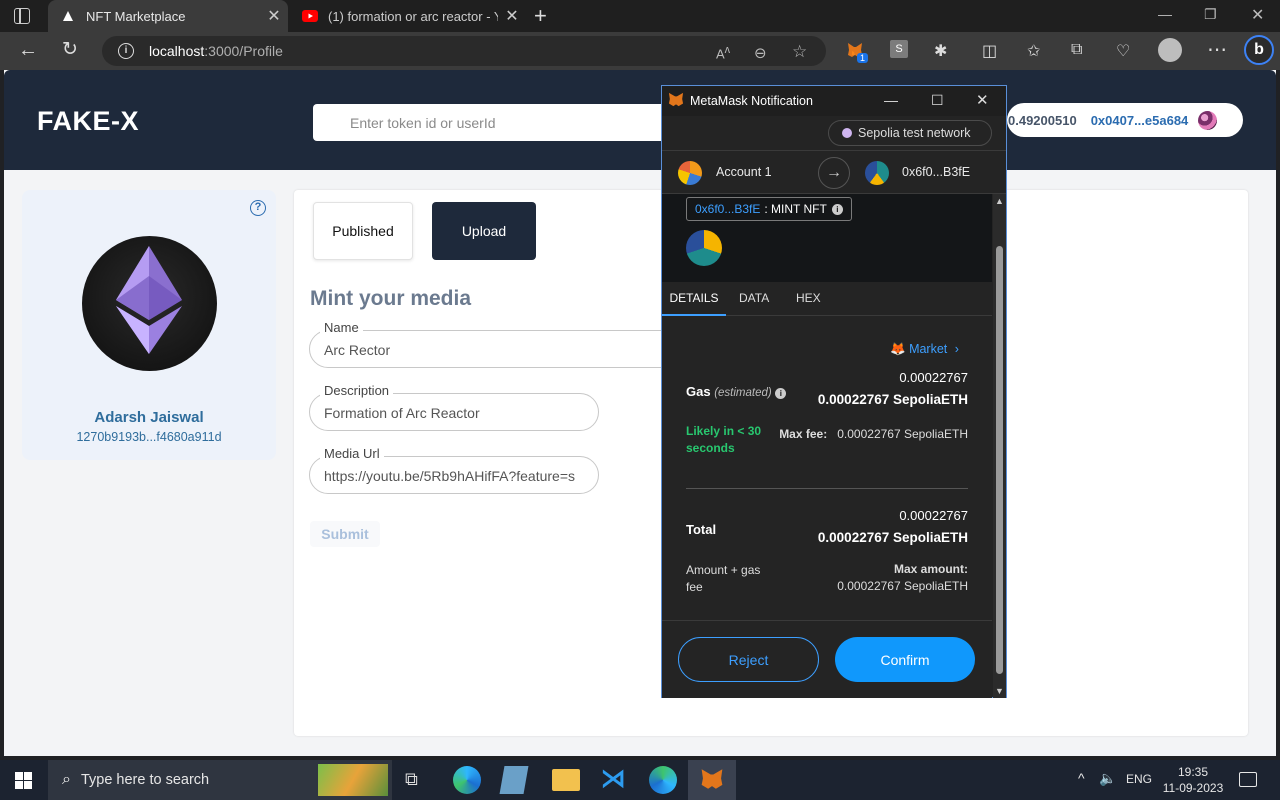 Image resolution: width=1280 pixels, height=800 pixels. Describe the element at coordinates (467, 780) in the screenshot. I see `edge-icon` at that location.